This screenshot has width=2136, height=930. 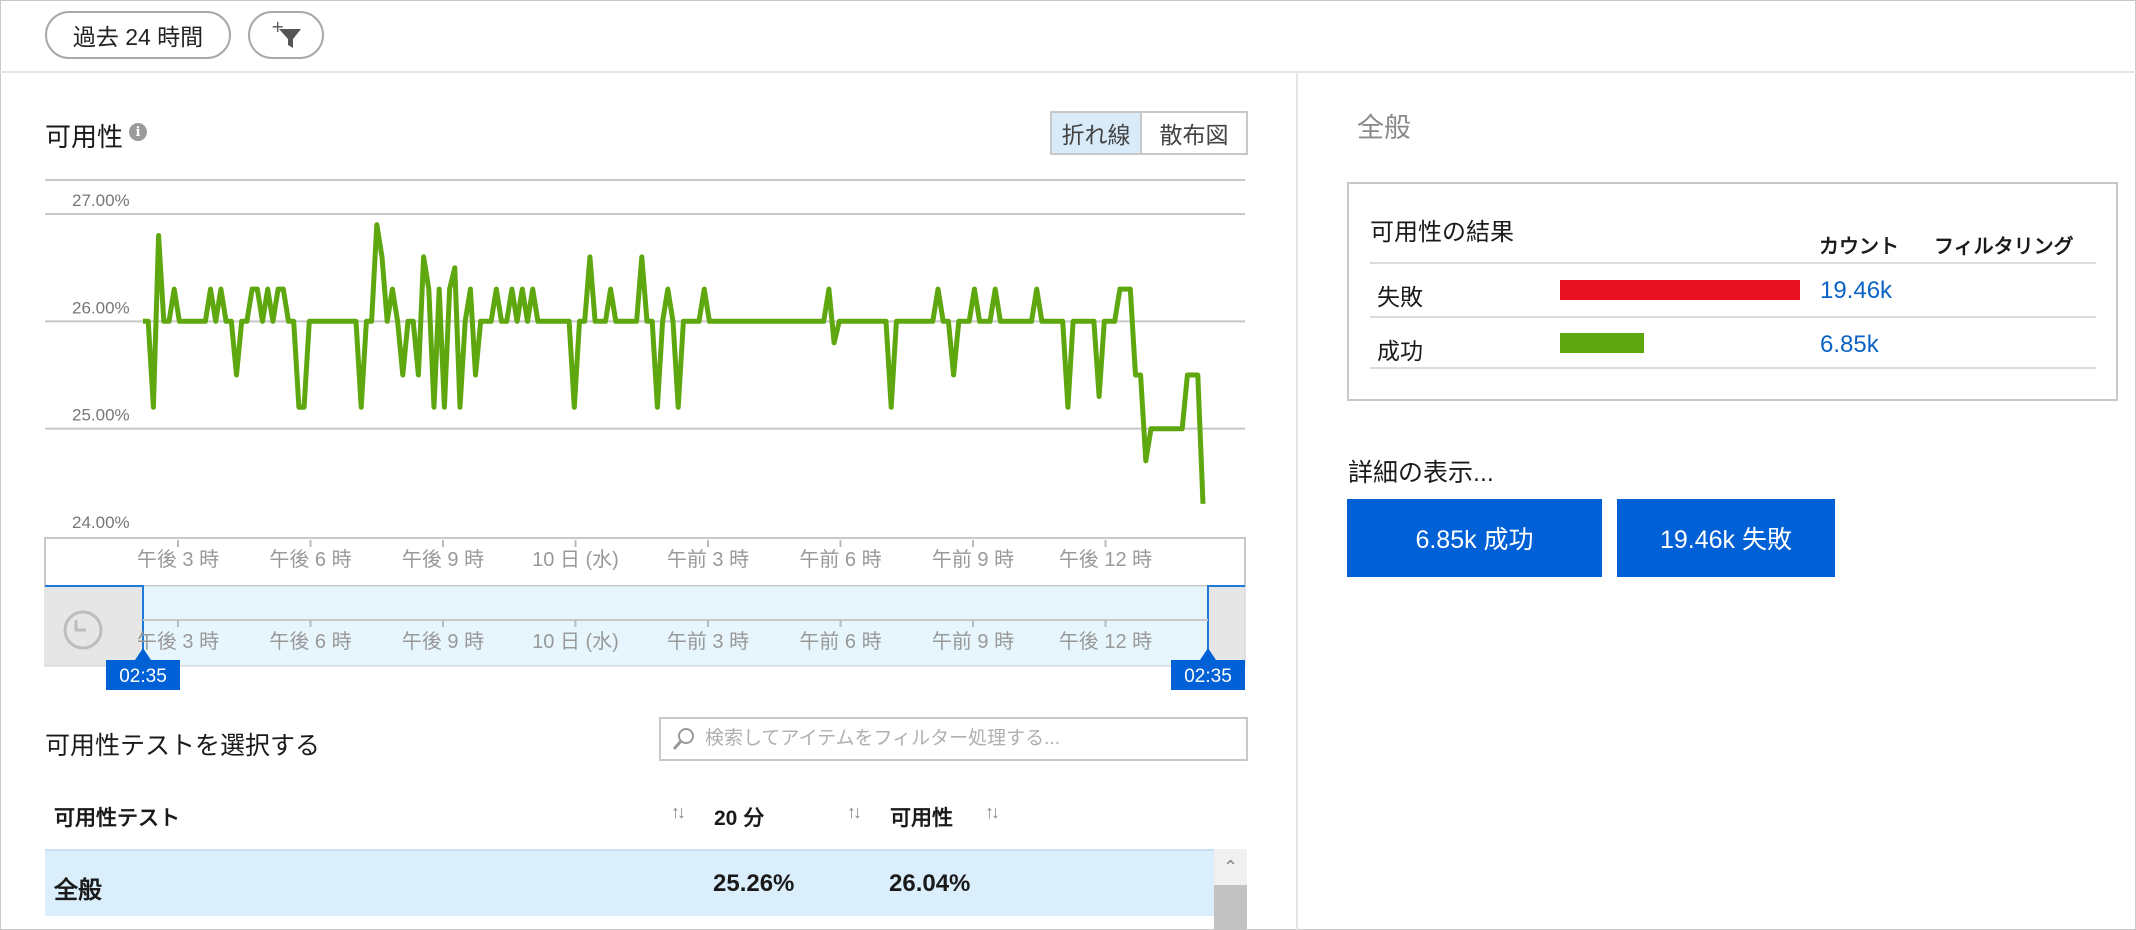 What do you see at coordinates (1856, 291) in the screenshot?
I see `failed-count-link: 19.46k` at bounding box center [1856, 291].